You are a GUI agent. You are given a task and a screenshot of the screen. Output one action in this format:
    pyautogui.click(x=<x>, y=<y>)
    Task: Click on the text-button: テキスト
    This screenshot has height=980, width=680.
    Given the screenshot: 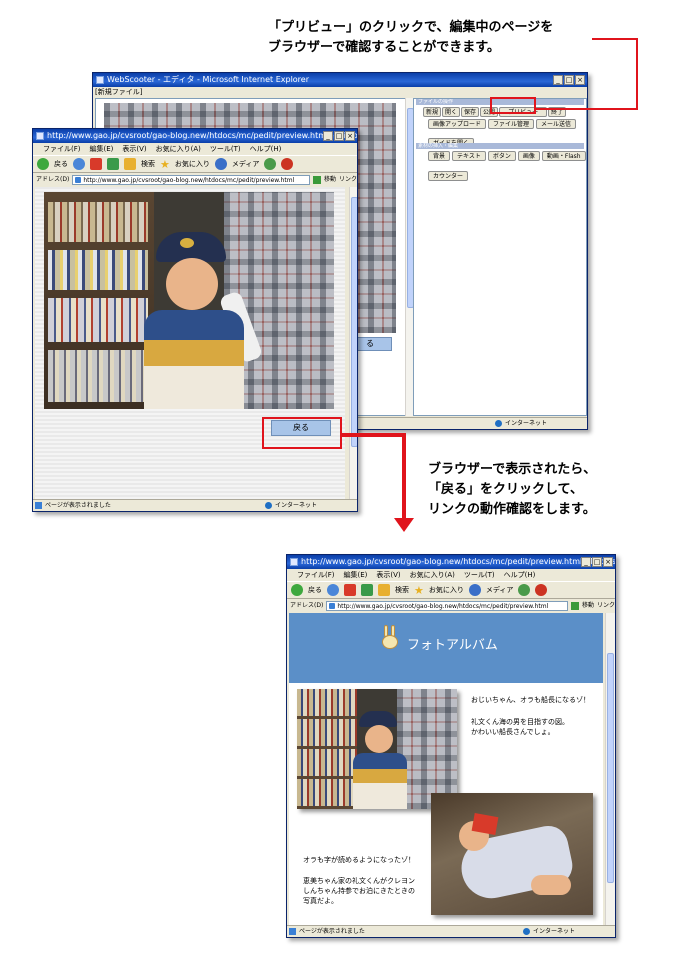 What is the action you would take?
    pyautogui.click(x=469, y=156)
    